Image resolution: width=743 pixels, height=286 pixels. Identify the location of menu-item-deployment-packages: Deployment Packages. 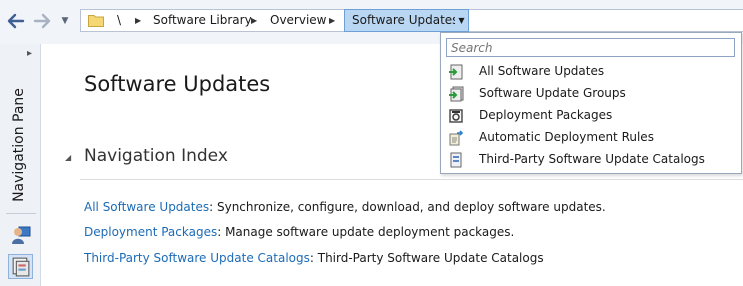
(591, 116).